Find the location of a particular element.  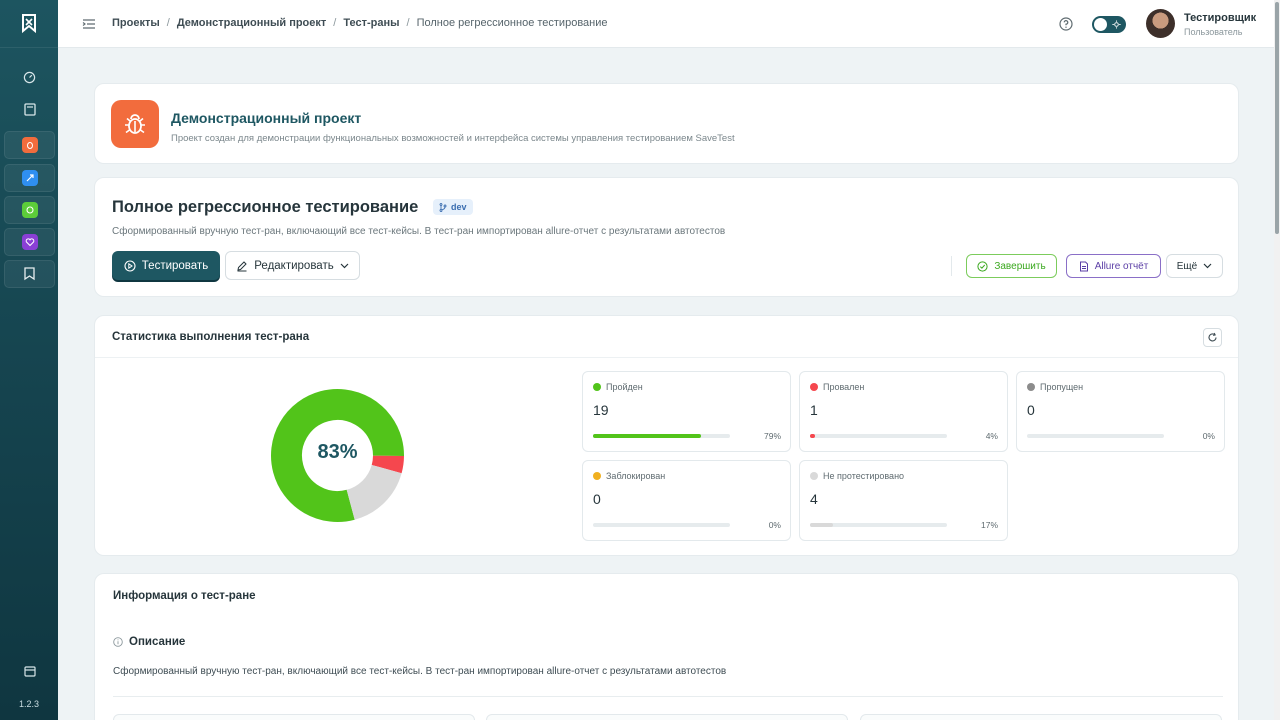

scrollbar-thumb is located at coordinates (1277, 118).